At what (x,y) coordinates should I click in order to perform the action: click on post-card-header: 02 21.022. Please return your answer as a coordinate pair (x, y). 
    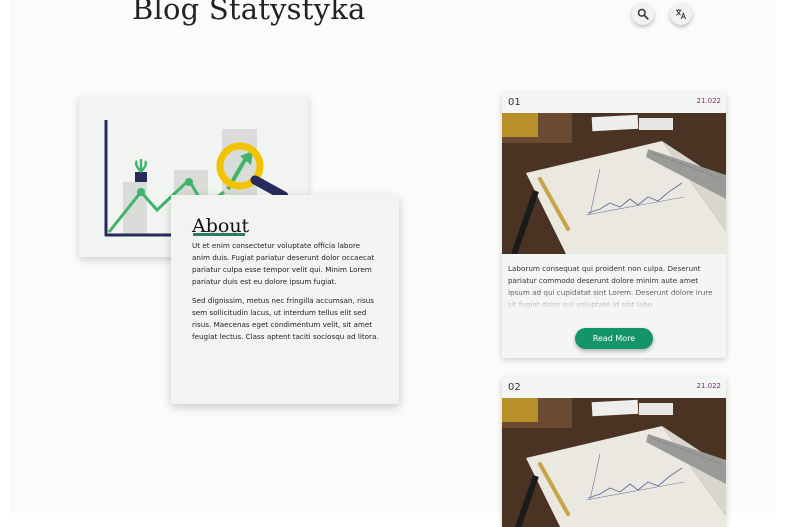
    Looking at the image, I should click on (614, 387).